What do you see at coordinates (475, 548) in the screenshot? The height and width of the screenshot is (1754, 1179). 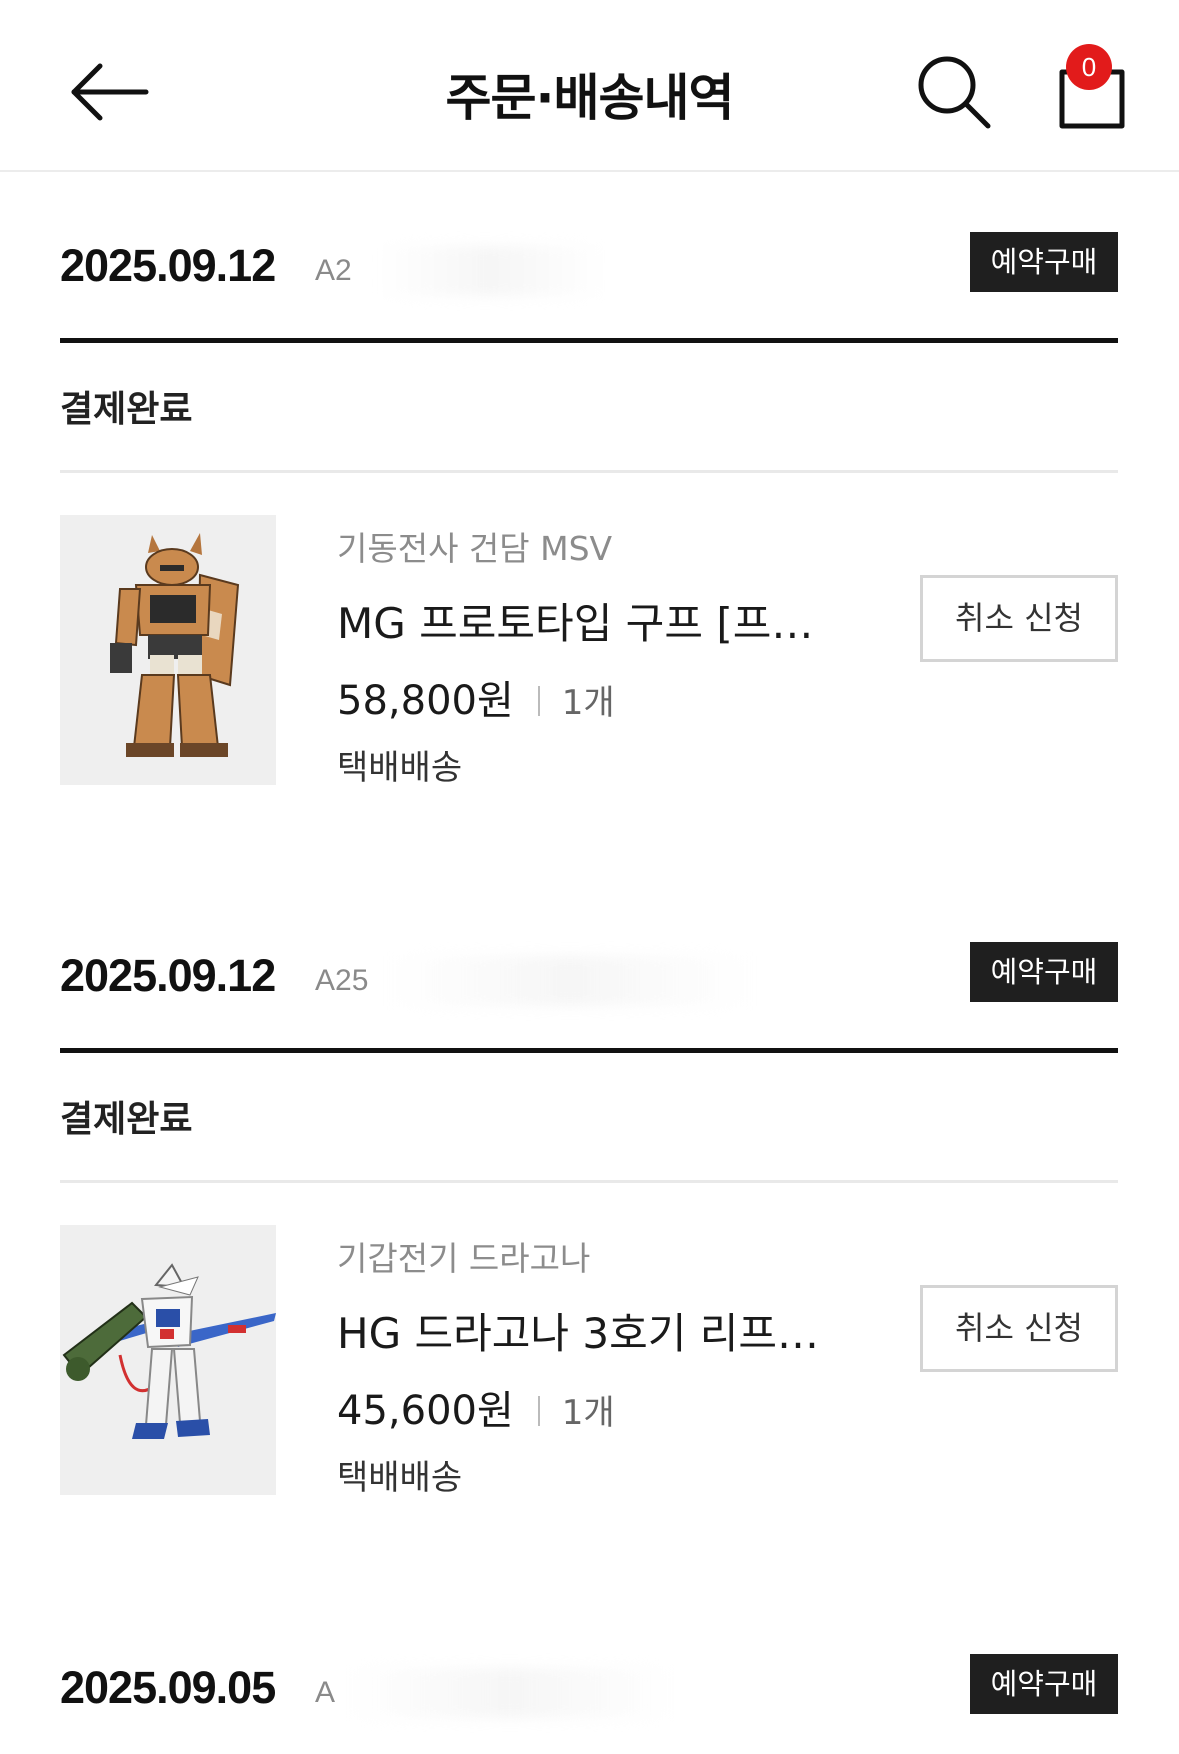 I see `product-category: 기동전사 건담 MSV` at bounding box center [475, 548].